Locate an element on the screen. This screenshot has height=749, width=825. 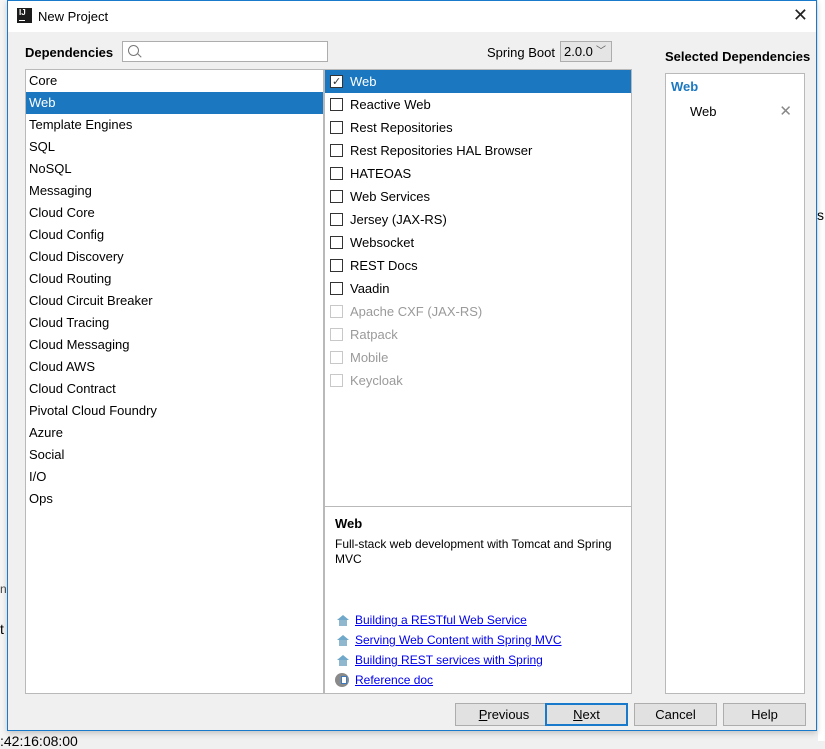
intellij-icon: IJ is located at coordinates (24, 15).